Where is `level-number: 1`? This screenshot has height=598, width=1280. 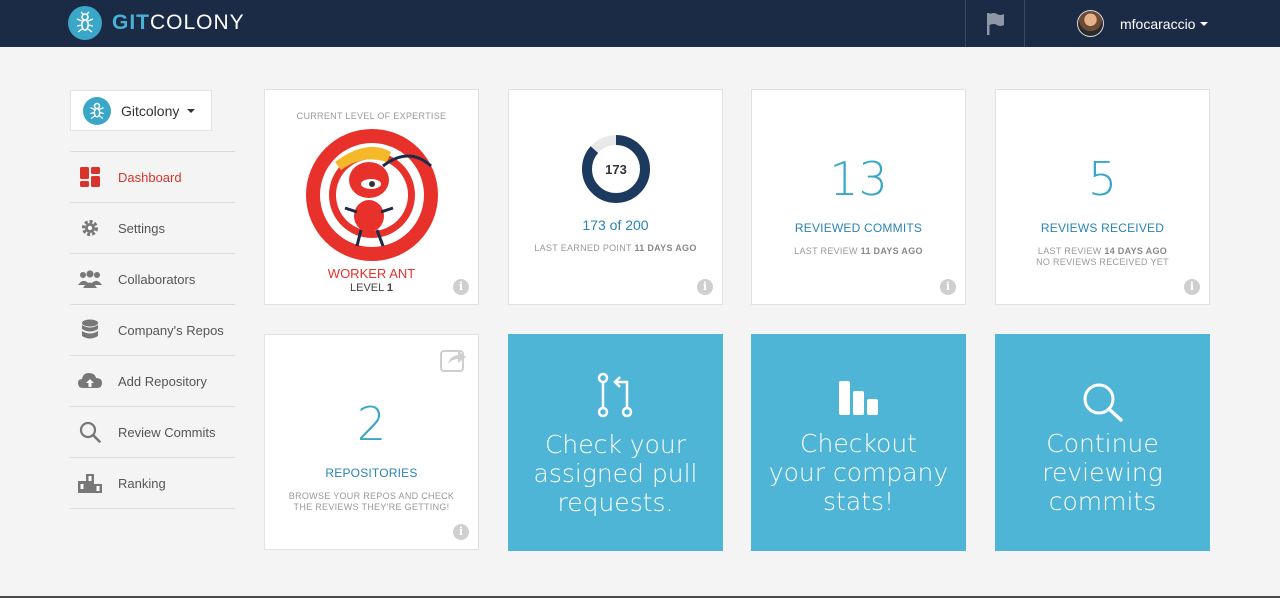
level-number: 1 is located at coordinates (390, 288).